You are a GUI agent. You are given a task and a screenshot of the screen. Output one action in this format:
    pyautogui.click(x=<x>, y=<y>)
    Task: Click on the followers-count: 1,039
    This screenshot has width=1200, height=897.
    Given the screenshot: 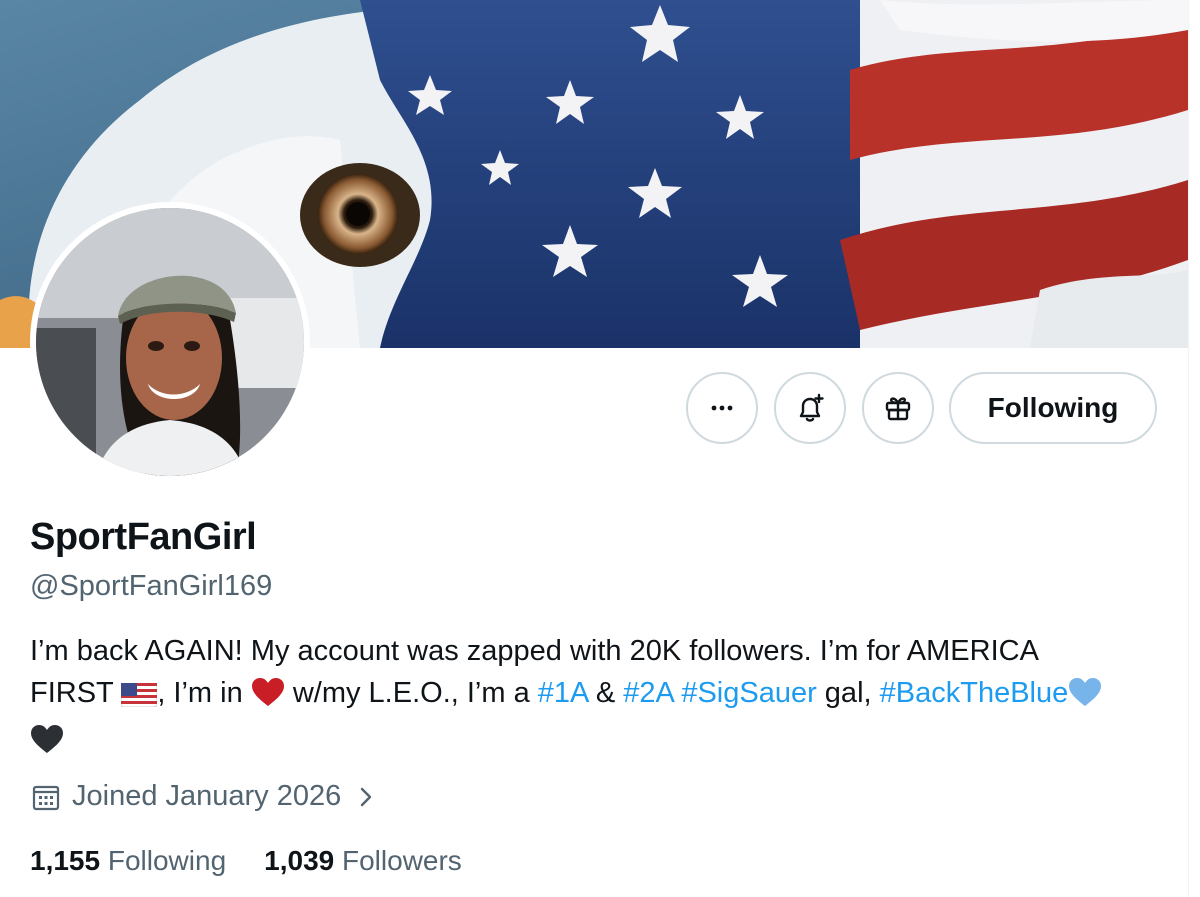 What is the action you would take?
    pyautogui.click(x=299, y=860)
    